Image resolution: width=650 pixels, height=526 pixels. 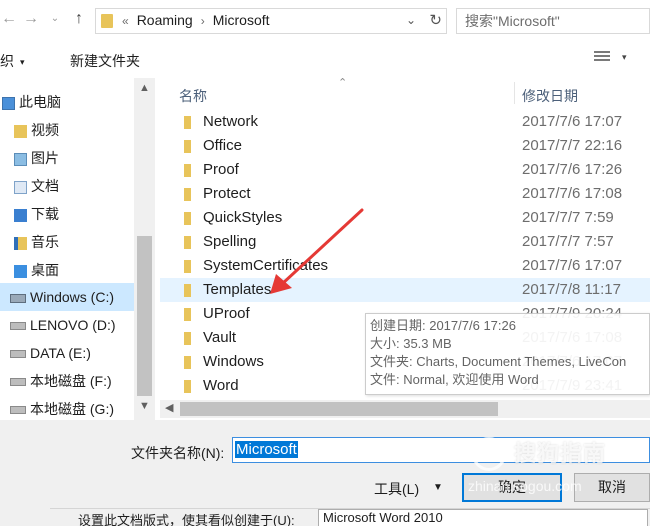 I want to click on nav-pane-scrollbar: ▲ ▼, so click(x=144, y=249).